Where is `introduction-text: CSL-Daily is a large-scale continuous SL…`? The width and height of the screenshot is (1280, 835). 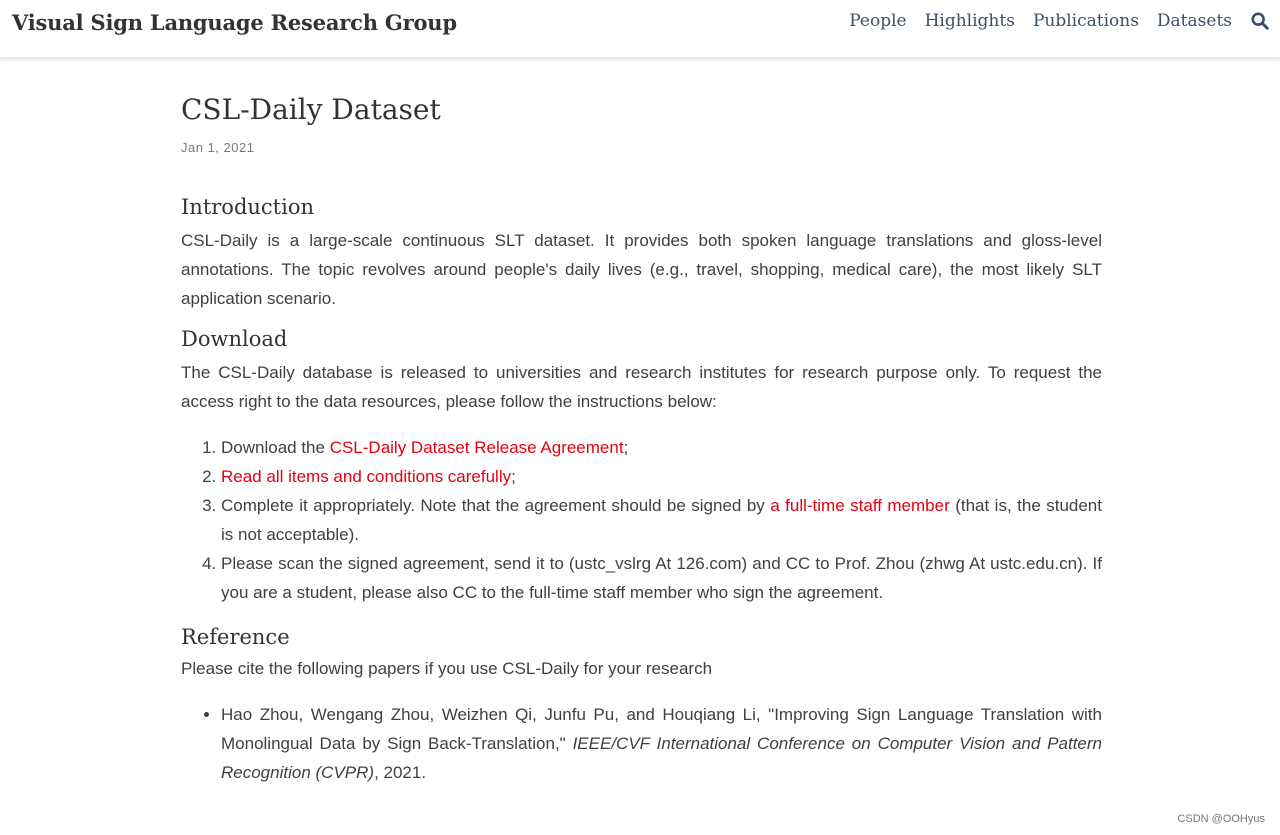
introduction-text: CSL-Daily is a large-scale continuous SL… is located at coordinates (641, 269).